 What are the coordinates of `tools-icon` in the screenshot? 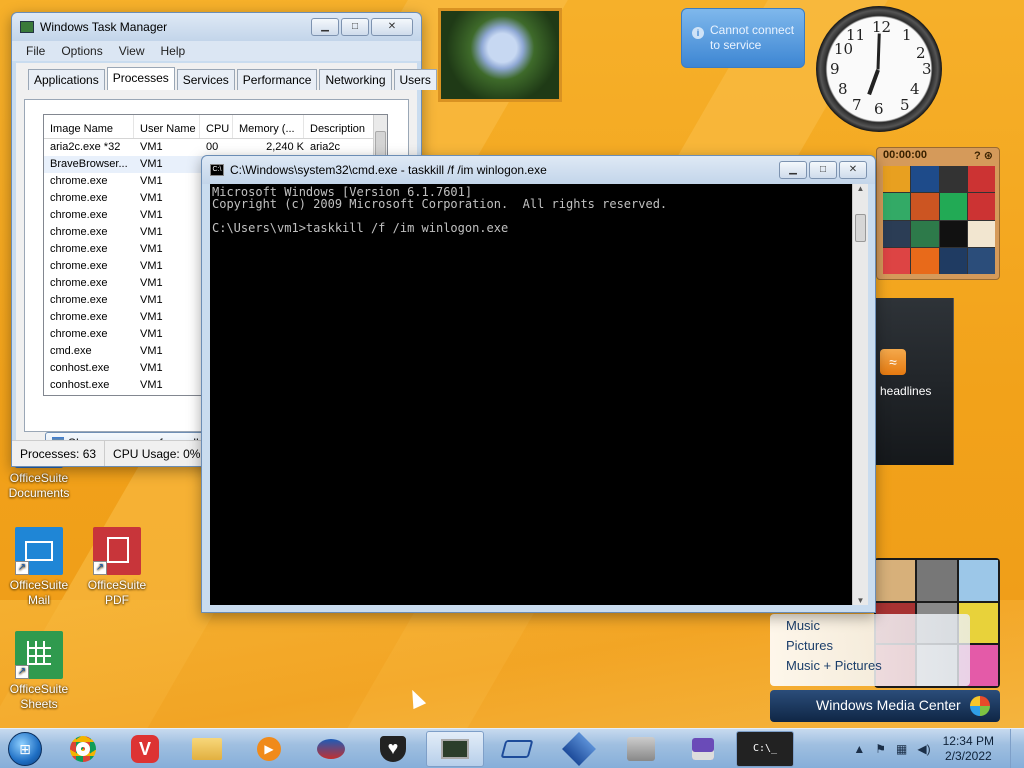 It's located at (641, 748).